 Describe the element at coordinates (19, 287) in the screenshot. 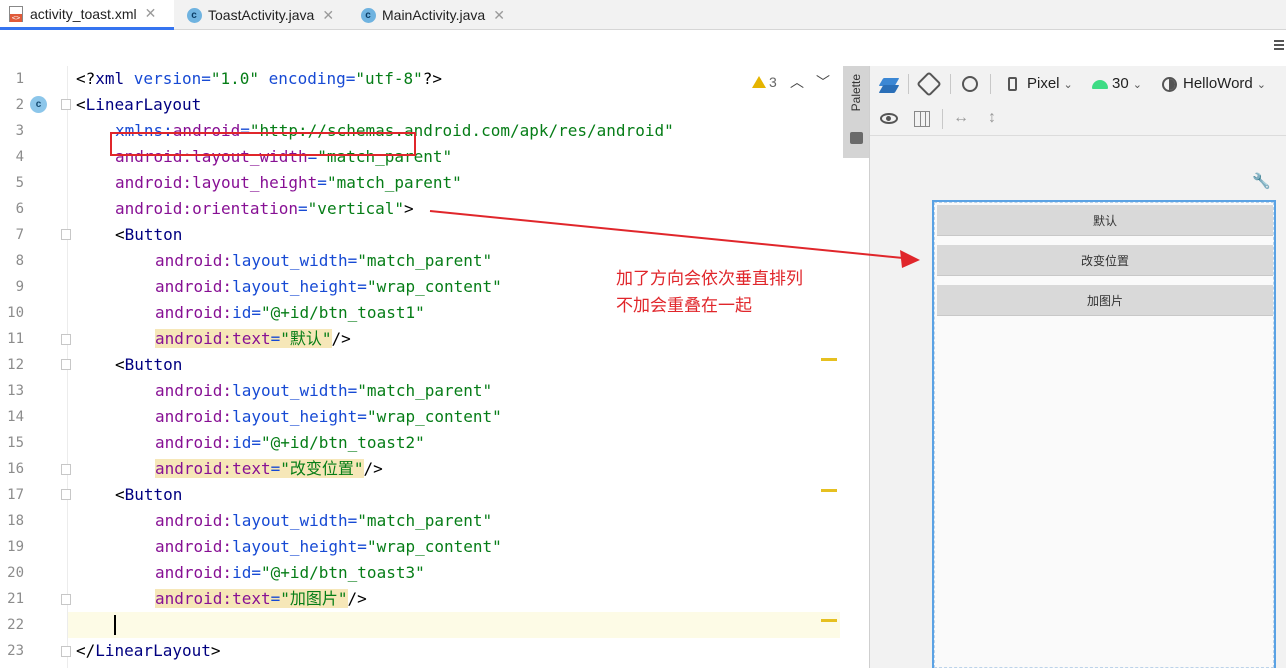

I see `line-number: 9` at that location.